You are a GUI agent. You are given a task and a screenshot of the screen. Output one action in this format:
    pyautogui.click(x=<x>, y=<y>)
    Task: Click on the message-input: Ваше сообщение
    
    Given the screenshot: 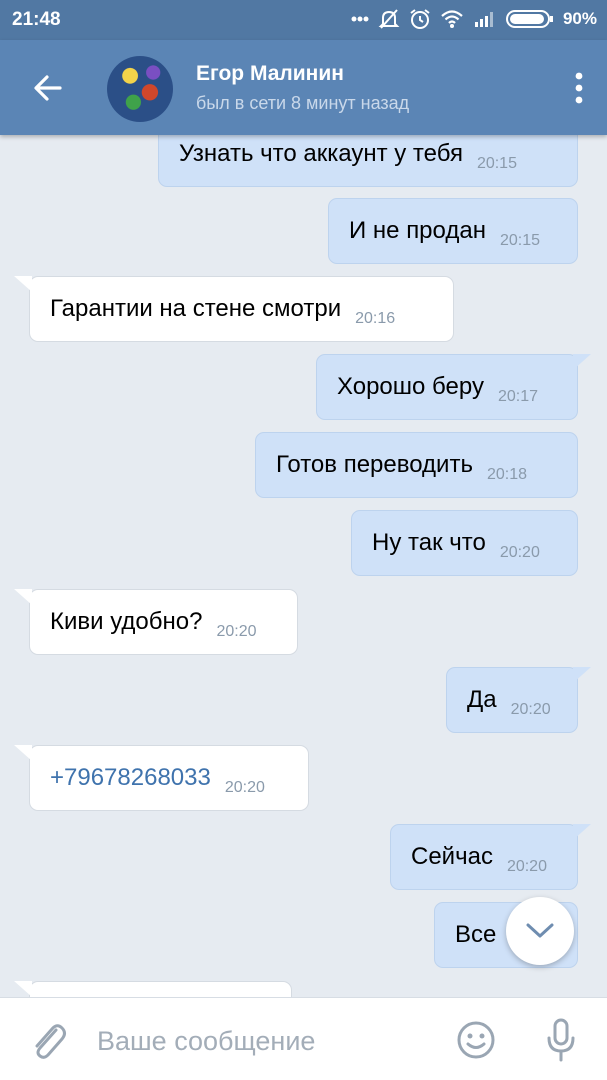 What is the action you would take?
    pyautogui.click(x=206, y=1041)
    